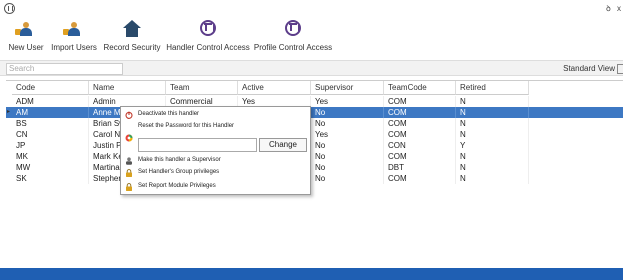 Image resolution: width=623 pixels, height=280 pixels. Describe the element at coordinates (186, 126) in the screenshot. I see `reset-password-label: Reset the Password for this Handler` at that location.